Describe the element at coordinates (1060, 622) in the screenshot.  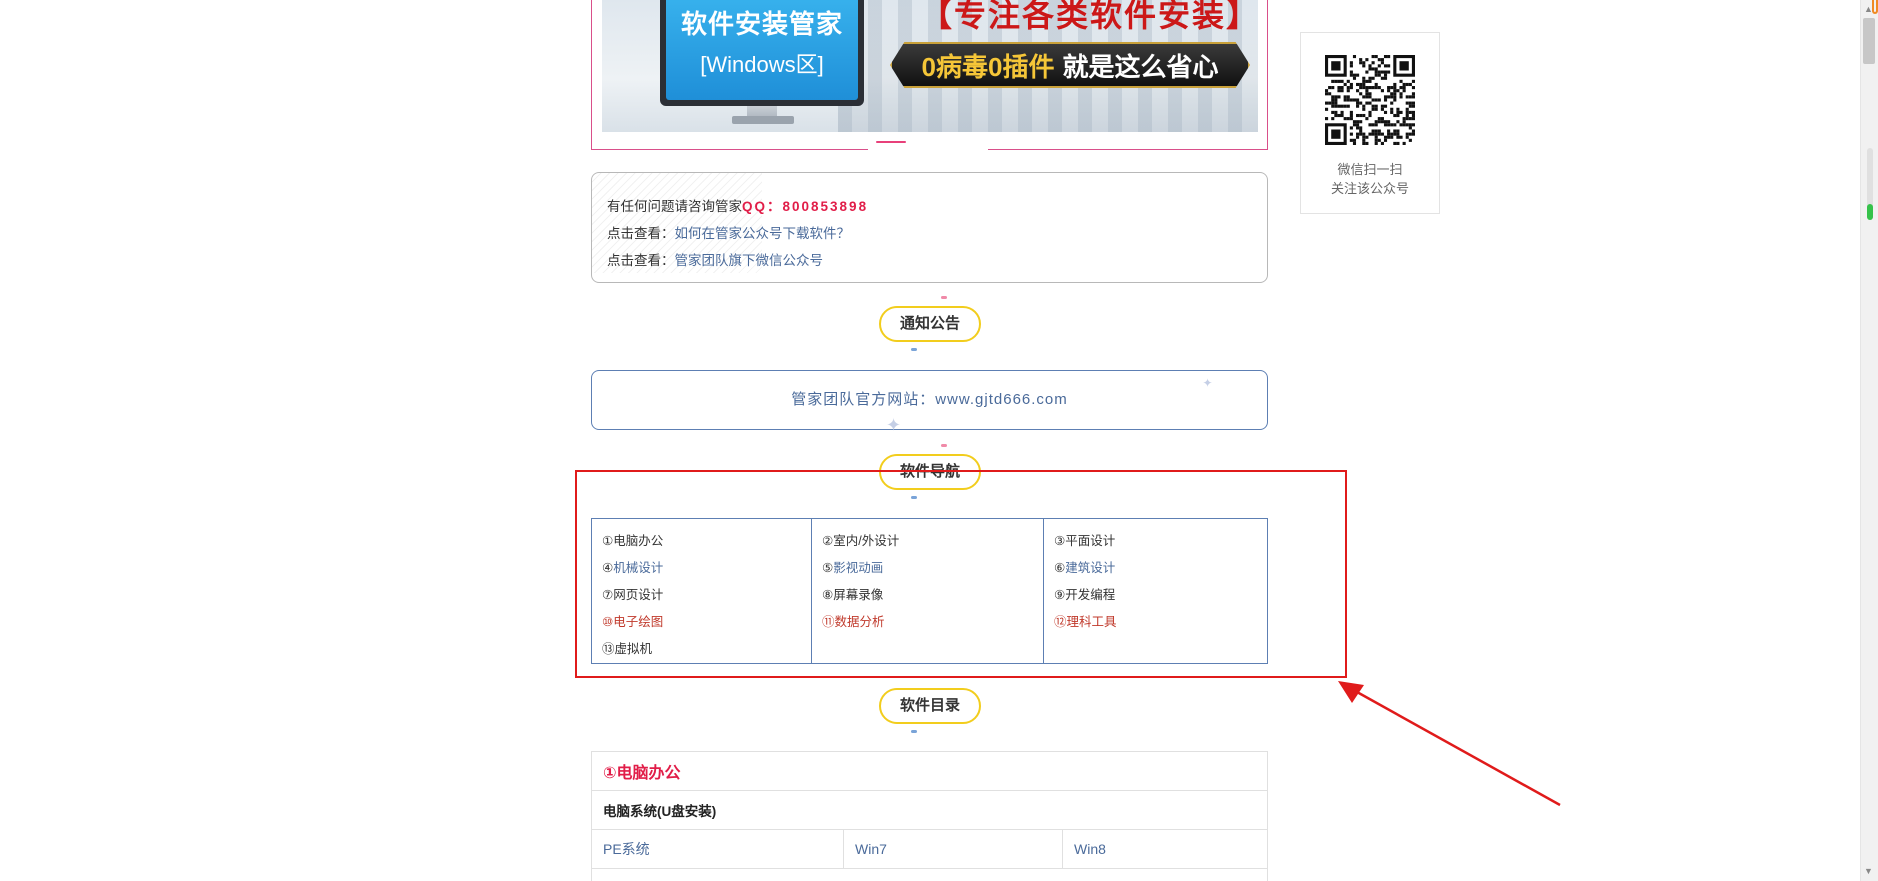
I see `nav-item-number: ⑫` at that location.